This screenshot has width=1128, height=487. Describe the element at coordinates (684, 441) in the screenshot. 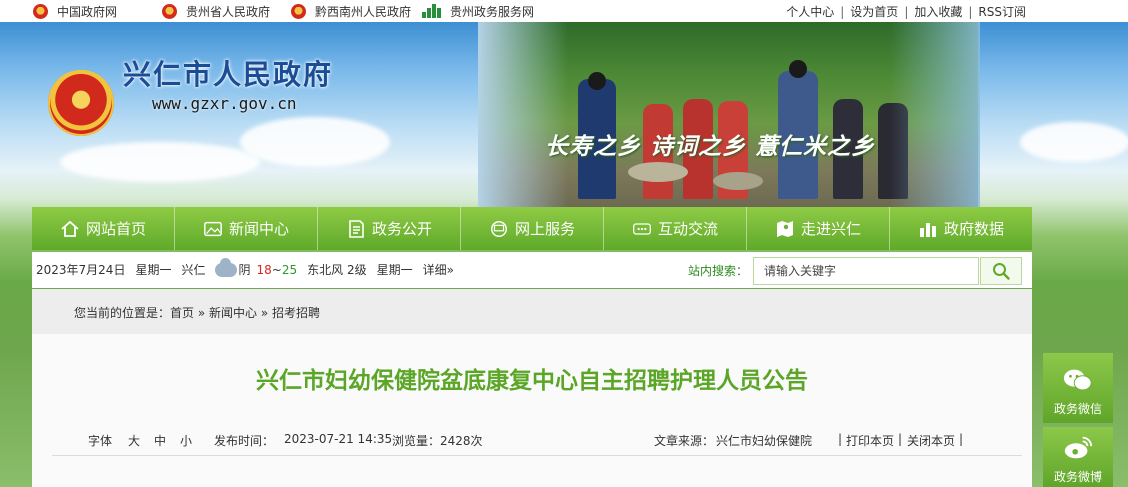

I see `source-label: 文章来源：` at that location.